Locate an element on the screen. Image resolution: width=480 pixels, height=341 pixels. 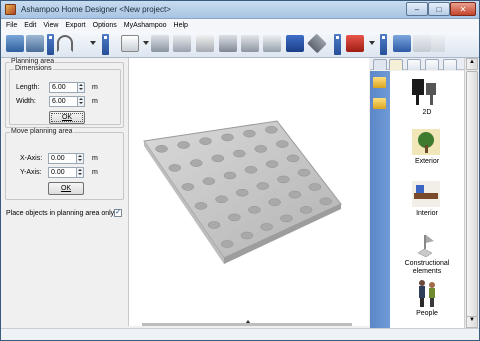
red-house-icon is located at coordinates (355, 43).